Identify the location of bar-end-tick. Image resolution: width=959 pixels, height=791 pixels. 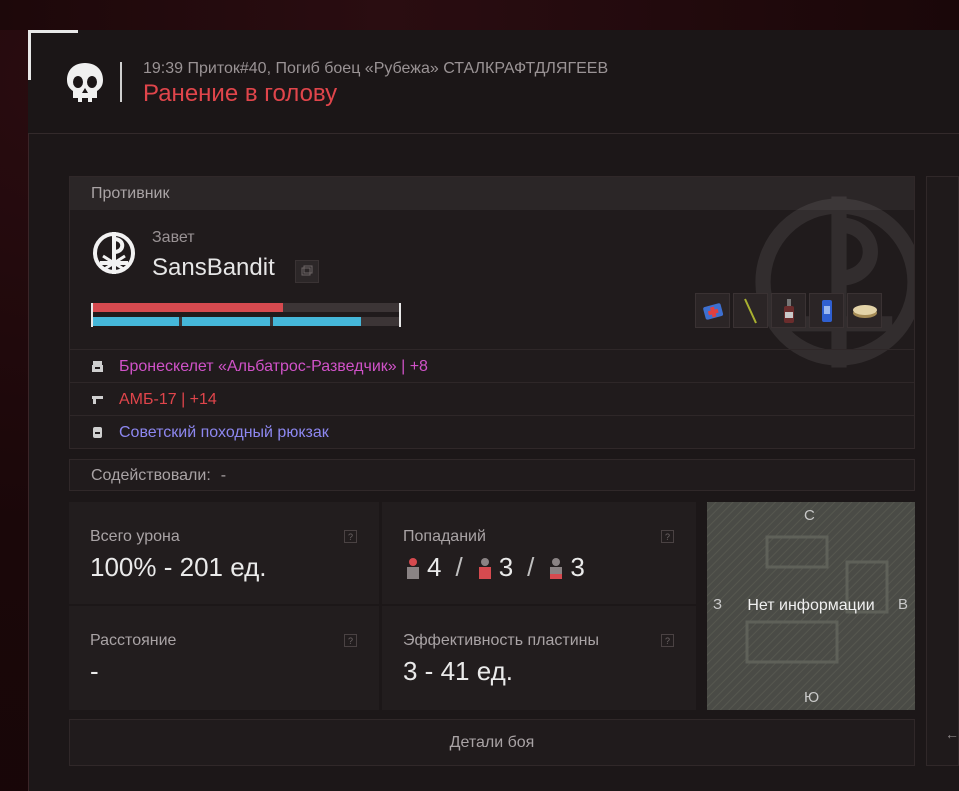
(400, 315).